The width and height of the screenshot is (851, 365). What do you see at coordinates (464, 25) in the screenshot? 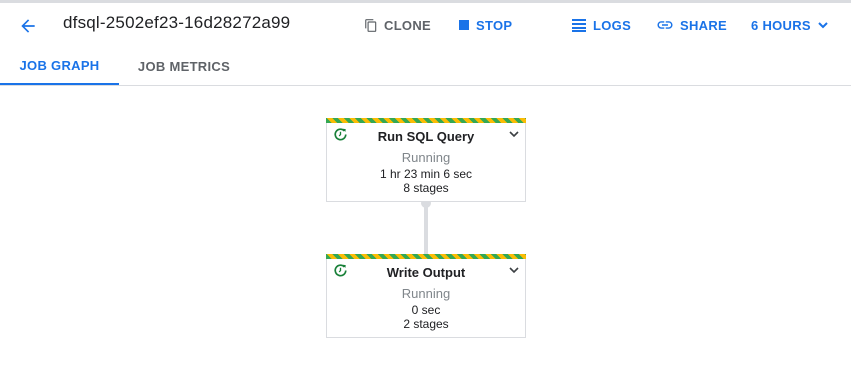
I see `stop-square-icon` at bounding box center [464, 25].